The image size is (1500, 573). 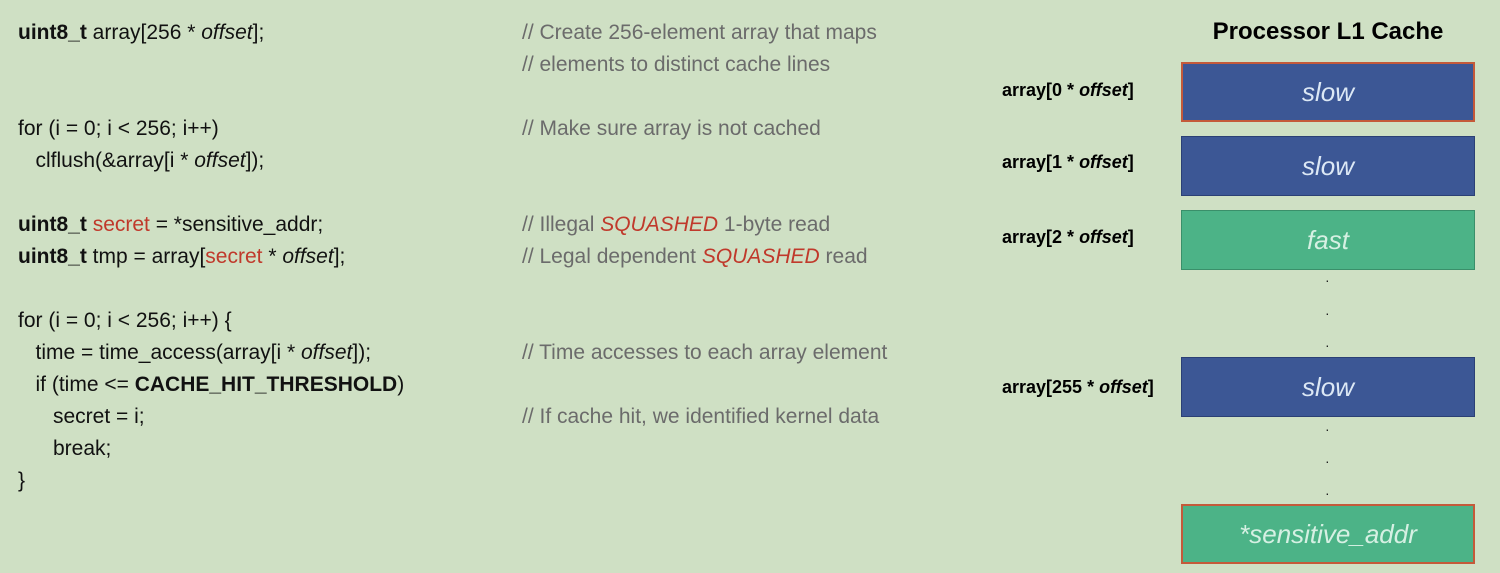 I want to click on code-line-clflush: clflush(&array[i * offset]);, so click(x=141, y=161).